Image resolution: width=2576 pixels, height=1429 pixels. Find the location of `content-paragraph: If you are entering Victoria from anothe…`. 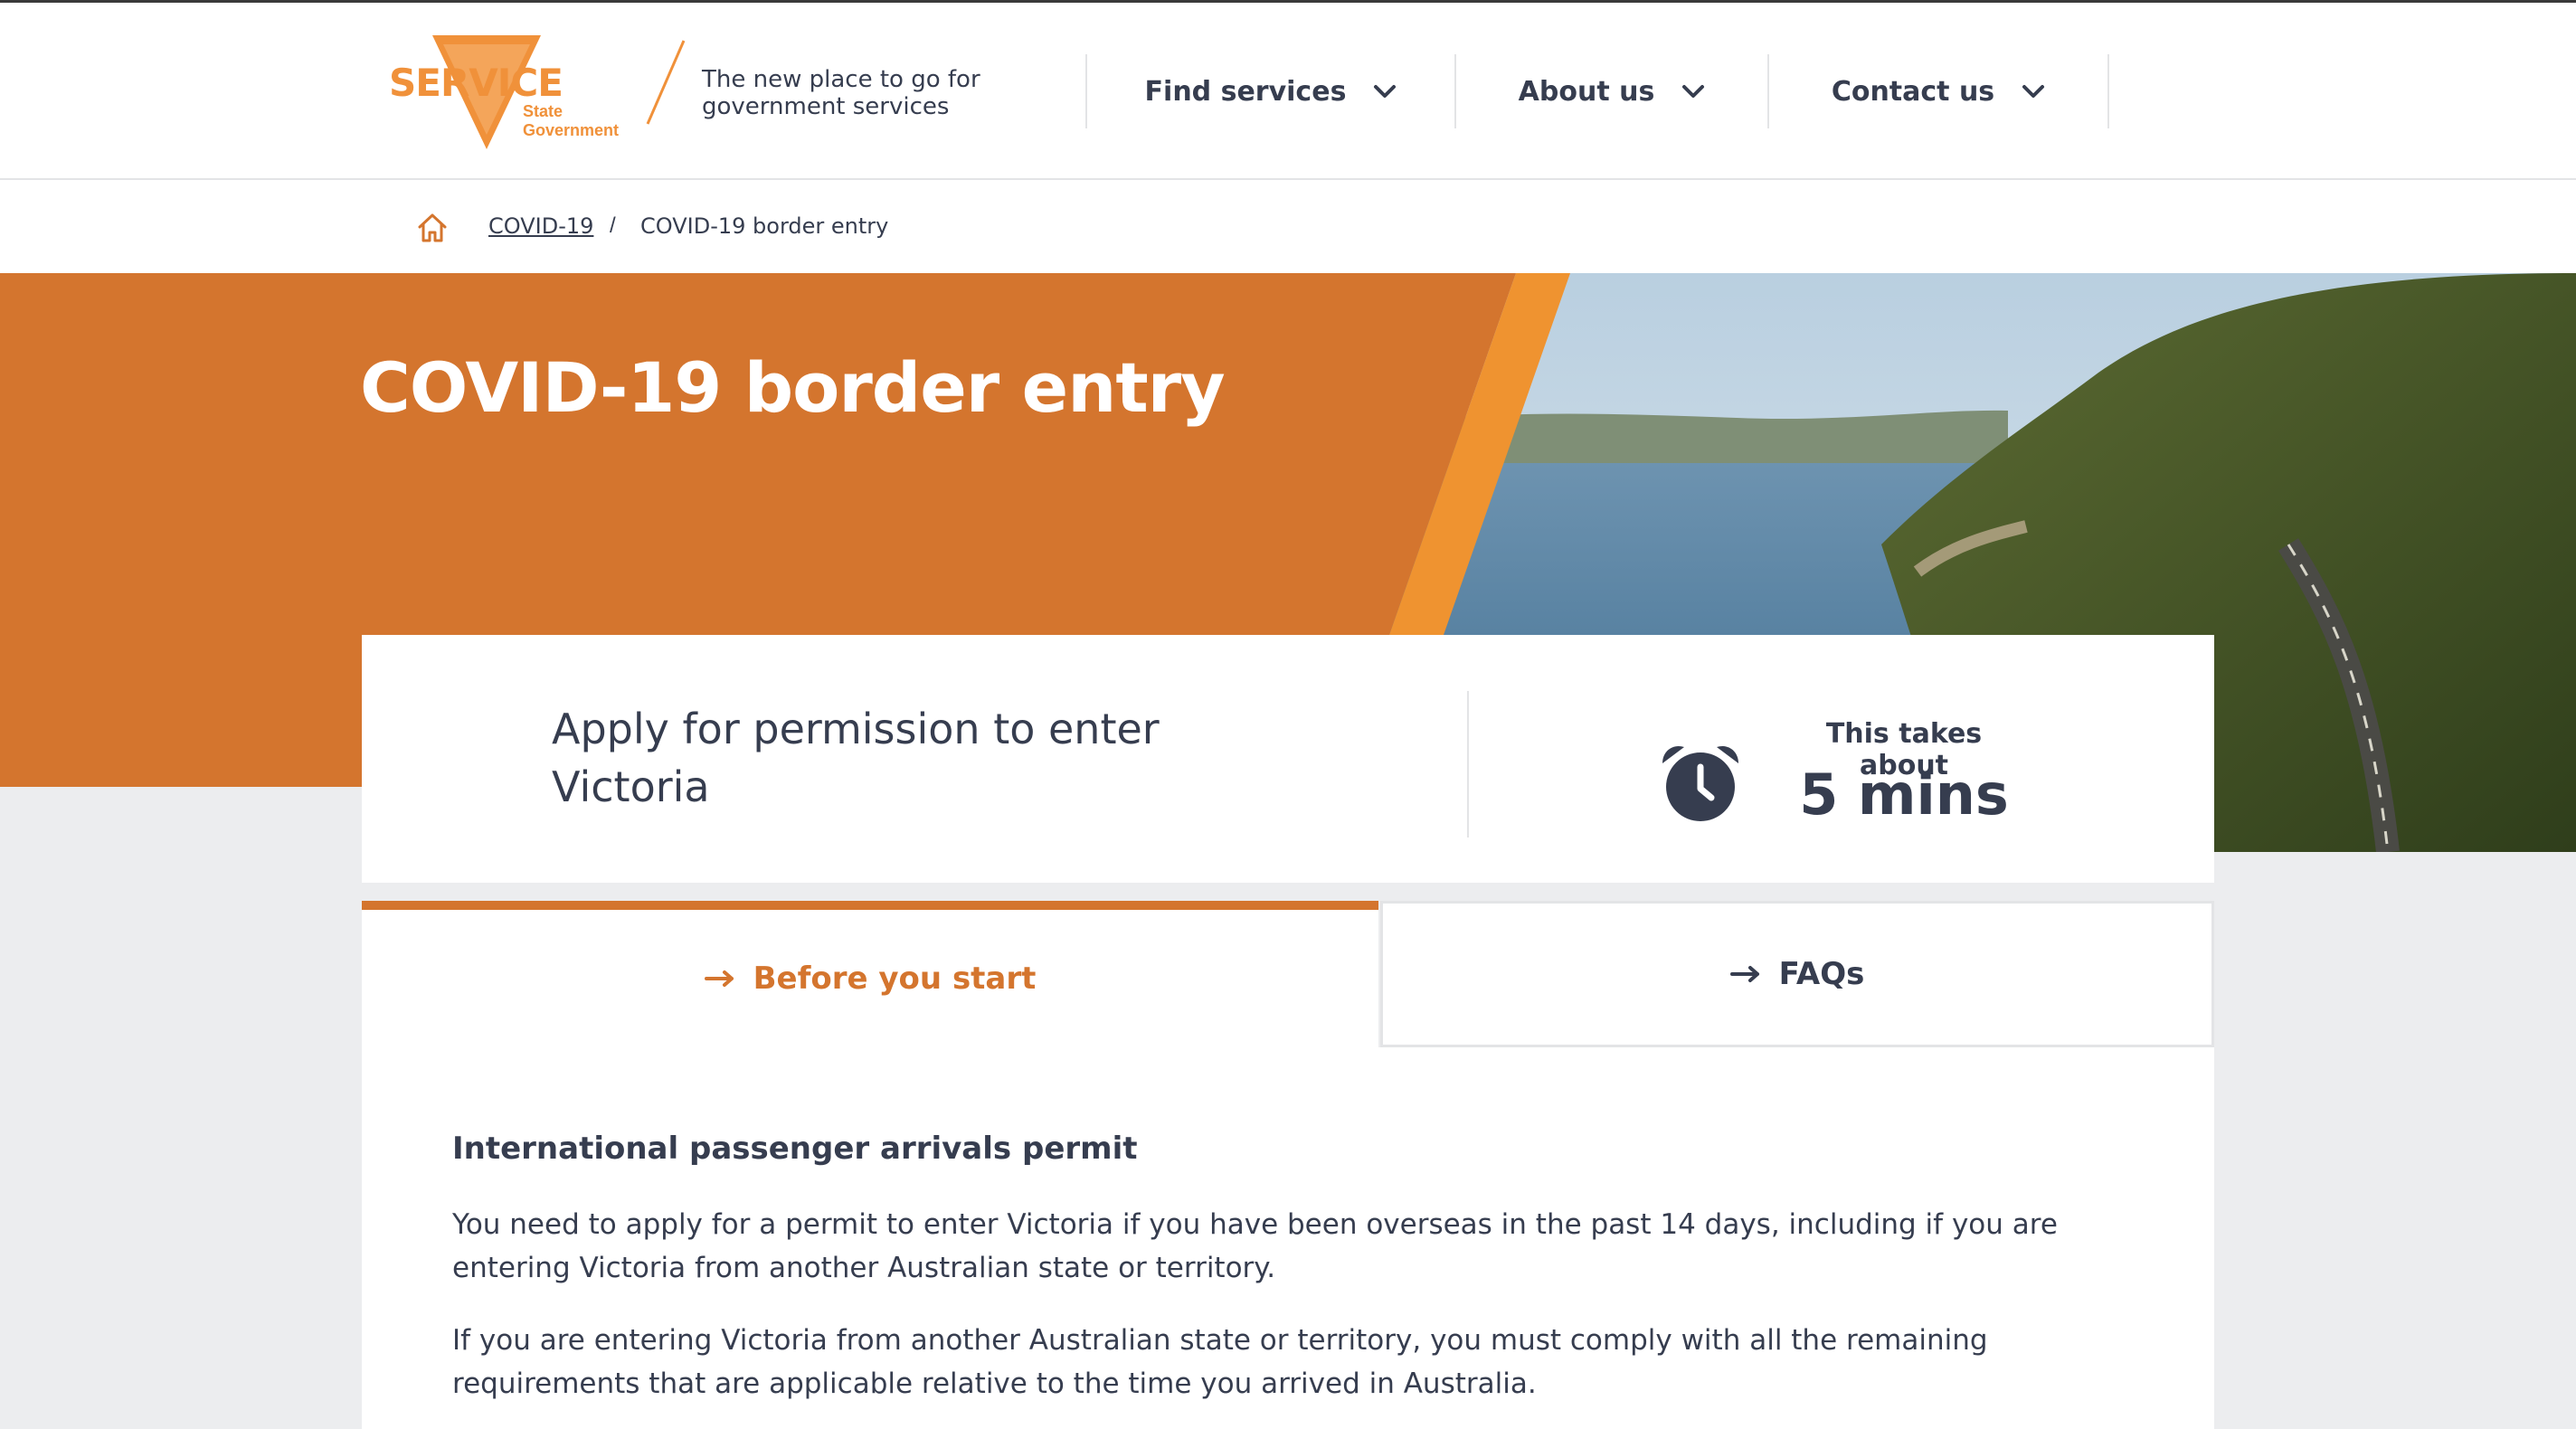

content-paragraph: If you are entering Victoria from anothe… is located at coordinates (1220, 1362).